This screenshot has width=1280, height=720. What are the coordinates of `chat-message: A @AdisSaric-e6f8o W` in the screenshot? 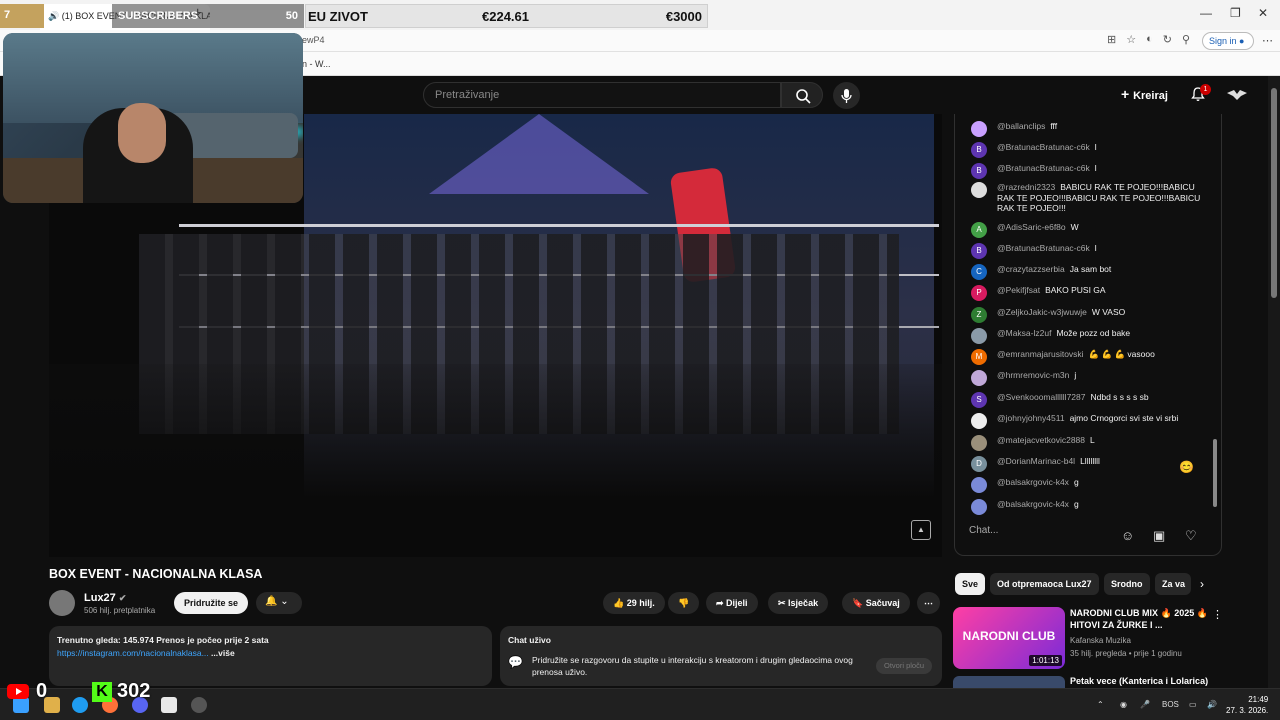 It's located at (1087, 230).